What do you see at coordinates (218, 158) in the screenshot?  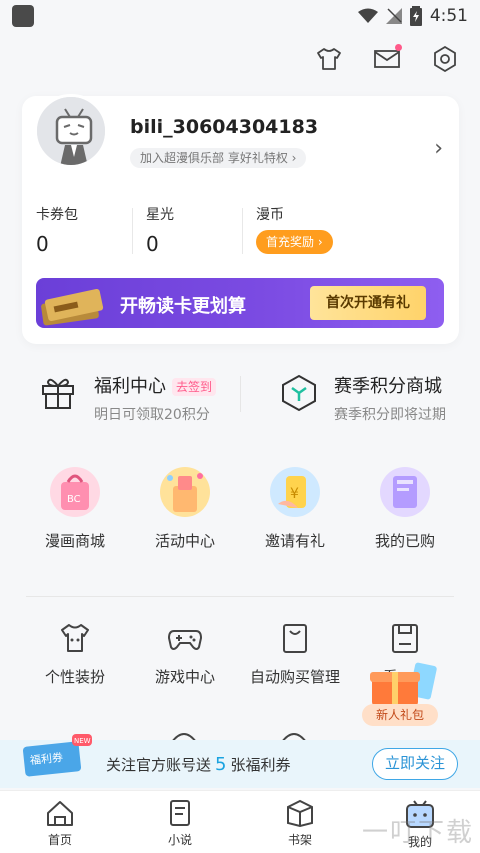 I see `club-link: 加入超漫俱乐部 享好礼特权 ›` at bounding box center [218, 158].